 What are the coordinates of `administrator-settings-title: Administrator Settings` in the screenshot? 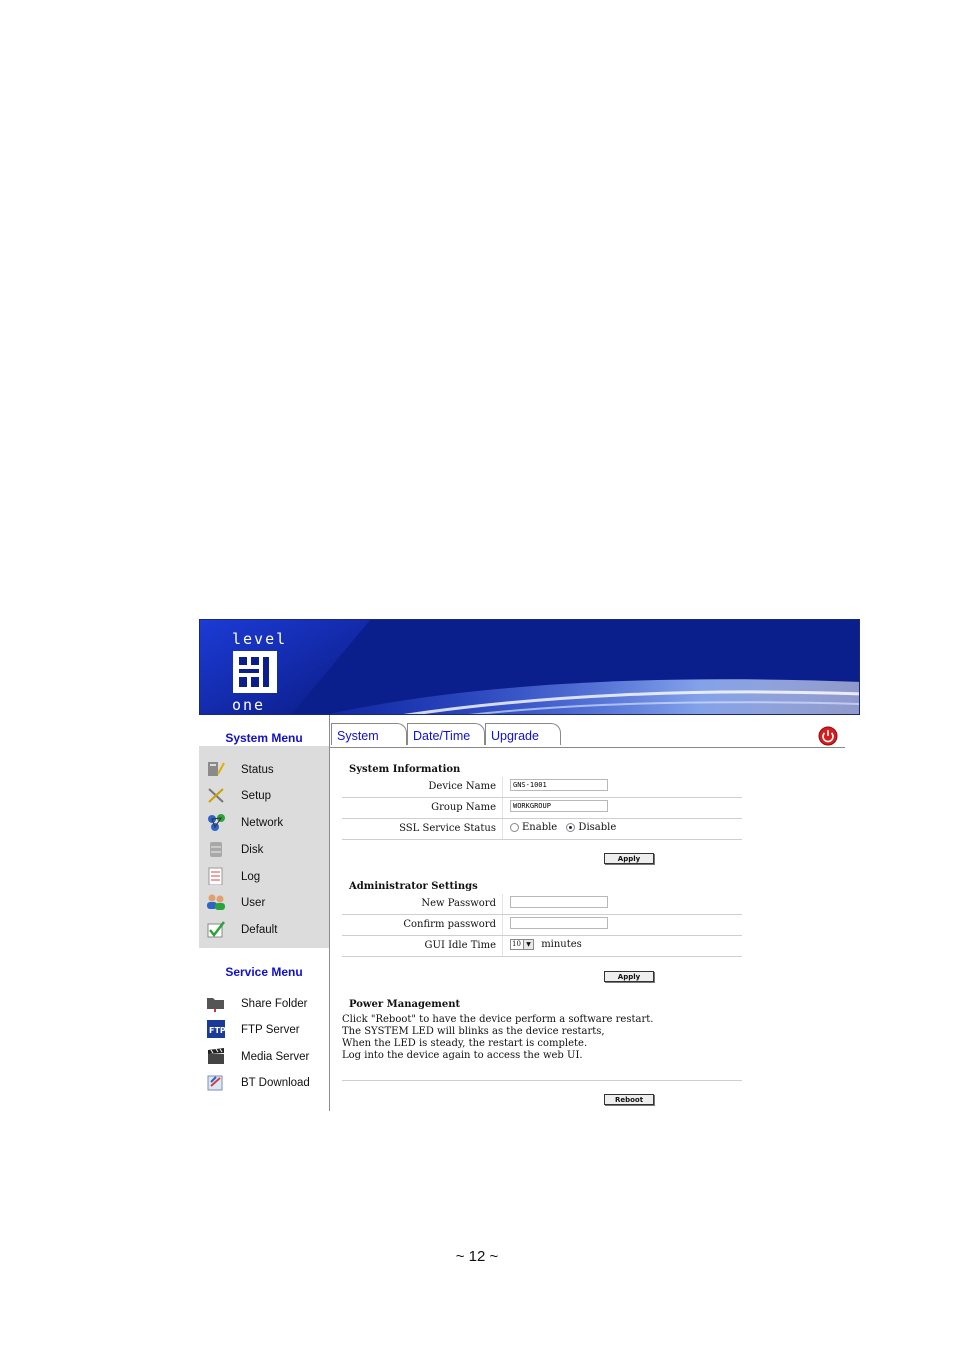 It's located at (413, 886).